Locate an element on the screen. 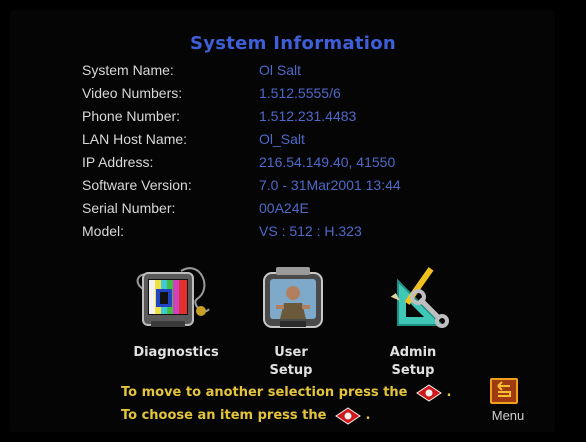 The height and width of the screenshot is (442, 586). choose-instruction-text: To choose an item press the is located at coordinates (224, 415).